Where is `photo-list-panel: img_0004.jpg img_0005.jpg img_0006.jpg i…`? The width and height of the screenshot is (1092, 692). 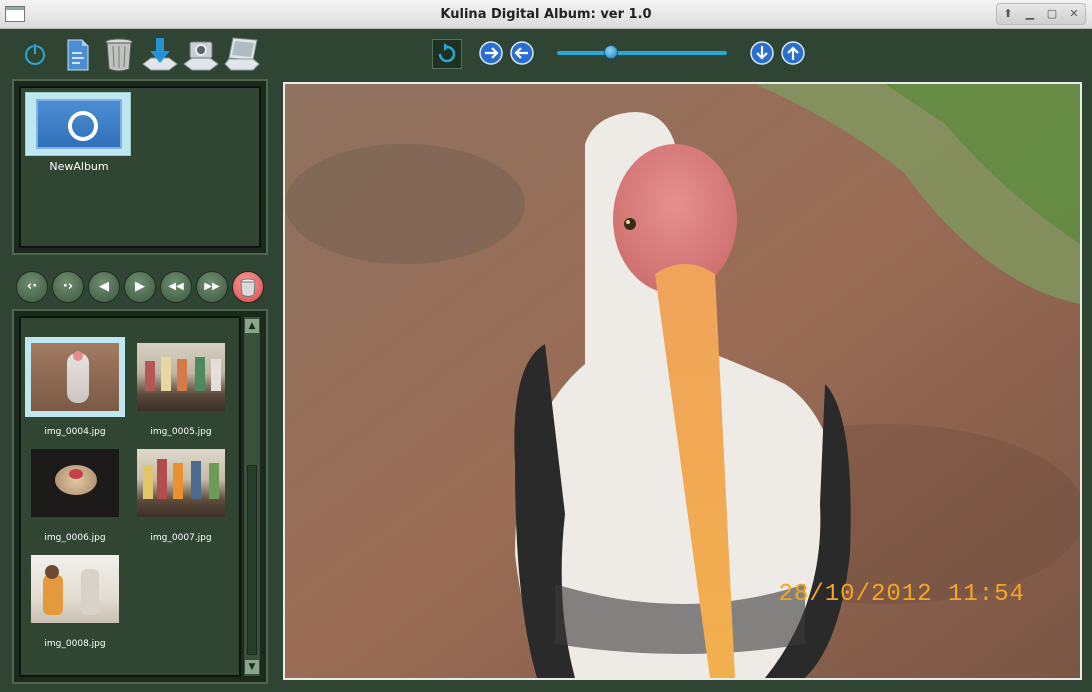
photo-list-panel: img_0004.jpg img_0005.jpg img_0006.jpg i… is located at coordinates (140, 496).